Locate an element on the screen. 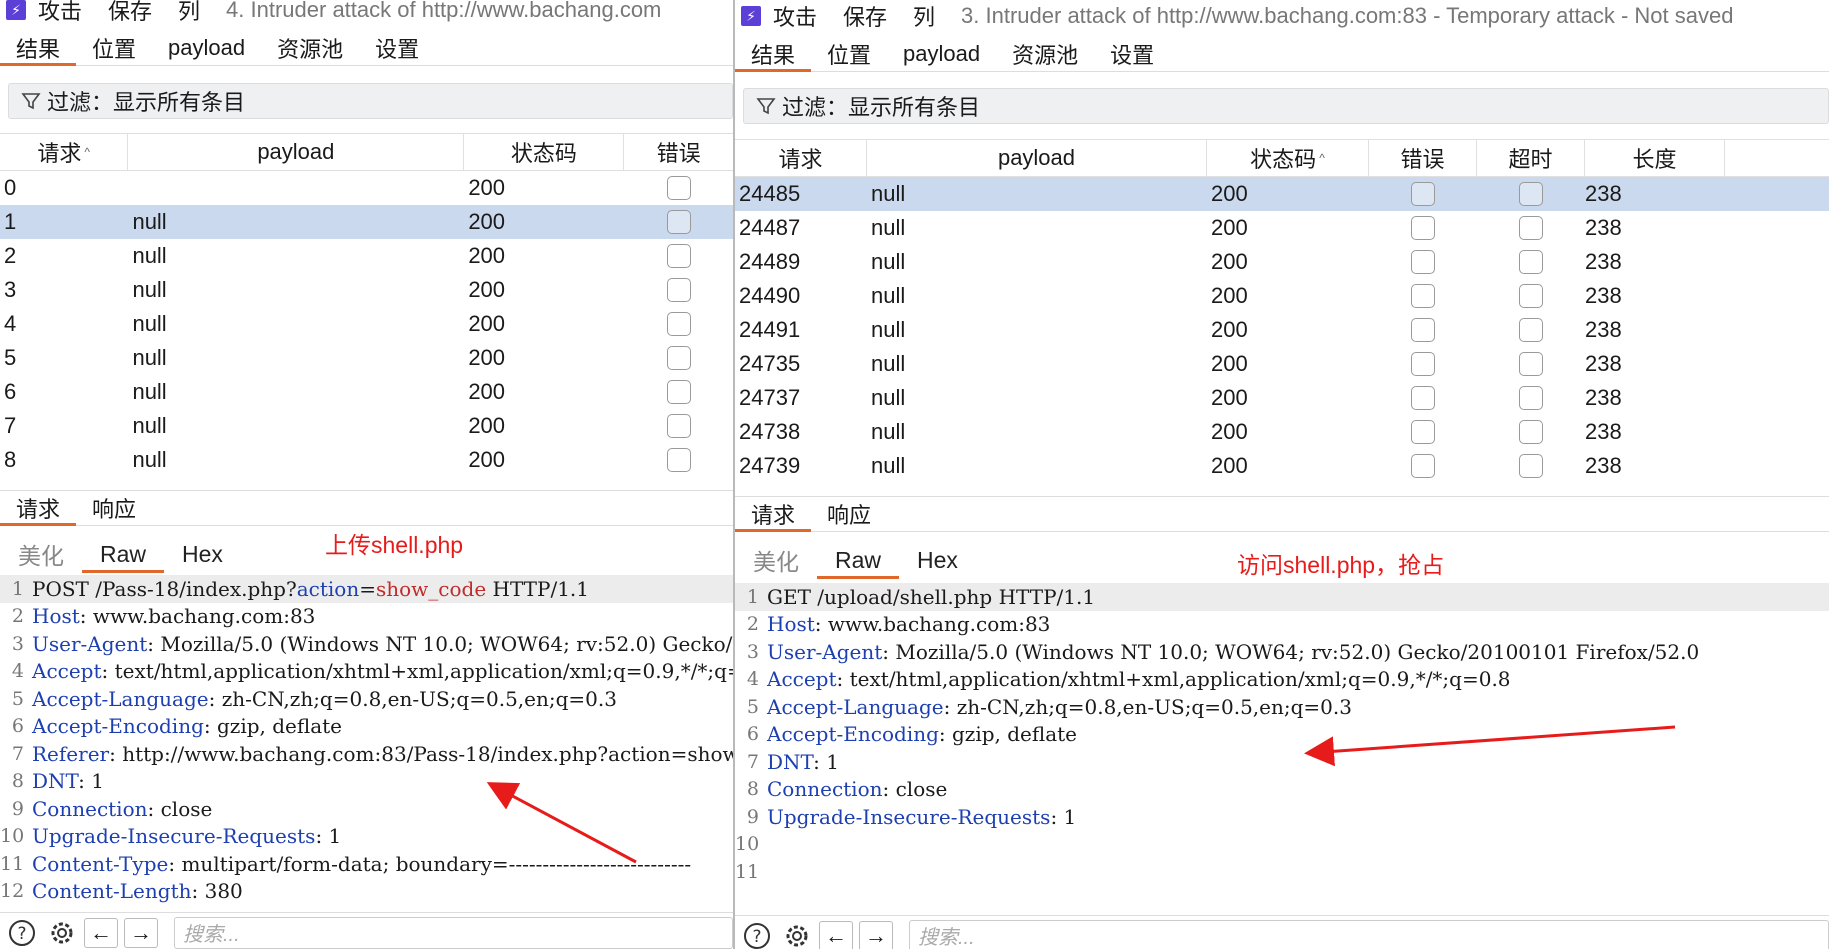 This screenshot has width=1829, height=949. table-row: 3 null 200 is located at coordinates (366, 290).